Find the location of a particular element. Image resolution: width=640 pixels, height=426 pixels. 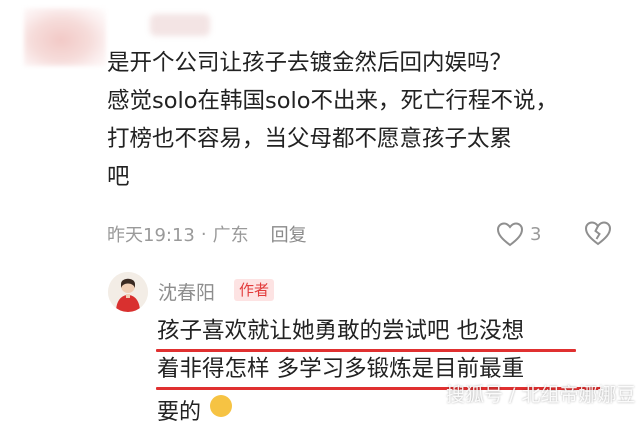

comment-line: 打榜也不容易，当父母都不愿意孩子太累 is located at coordinates (310, 139).